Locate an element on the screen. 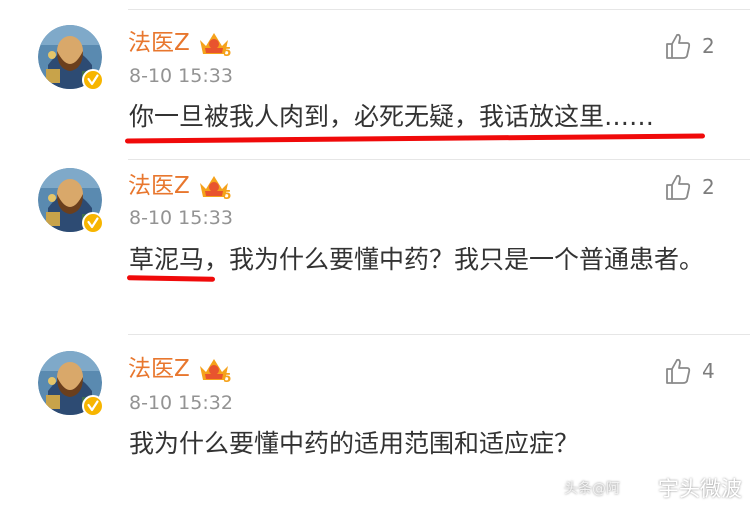  weibo-logo-icon is located at coordinates (638, 489).